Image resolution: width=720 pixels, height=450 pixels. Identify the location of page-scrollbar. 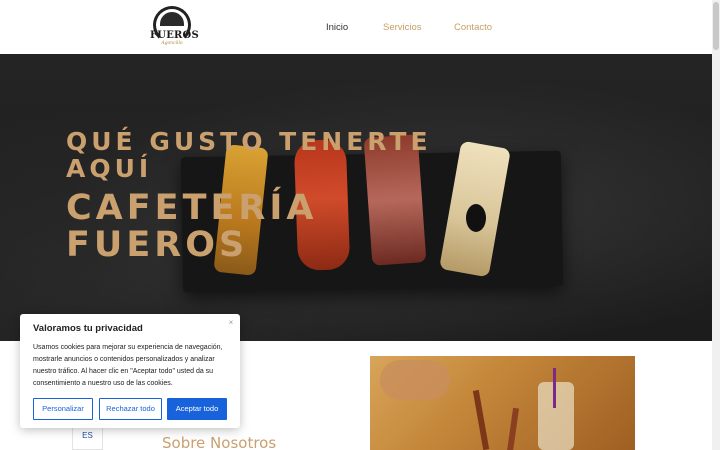
(716, 225).